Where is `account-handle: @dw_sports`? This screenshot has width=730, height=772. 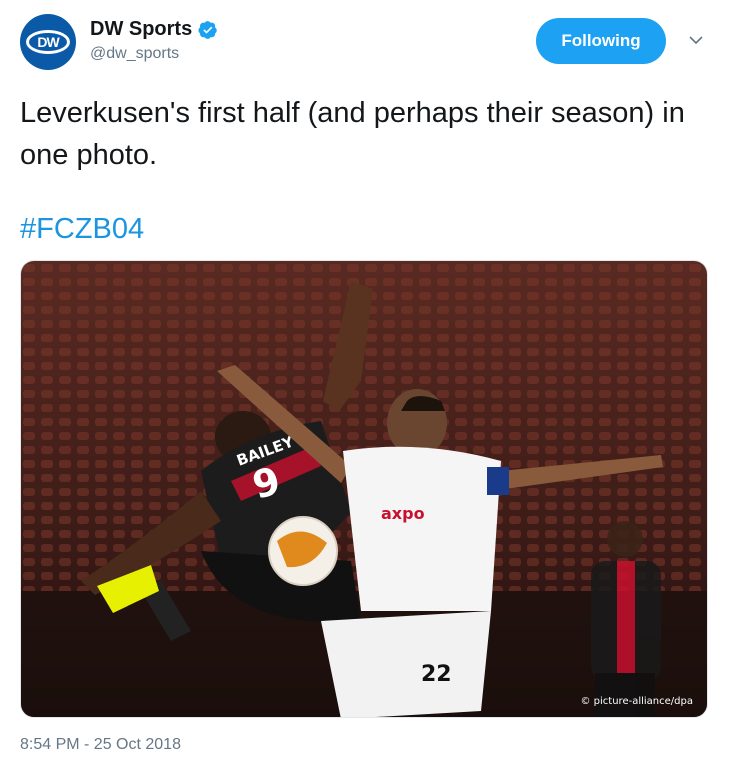 account-handle: @dw_sports is located at coordinates (154, 54).